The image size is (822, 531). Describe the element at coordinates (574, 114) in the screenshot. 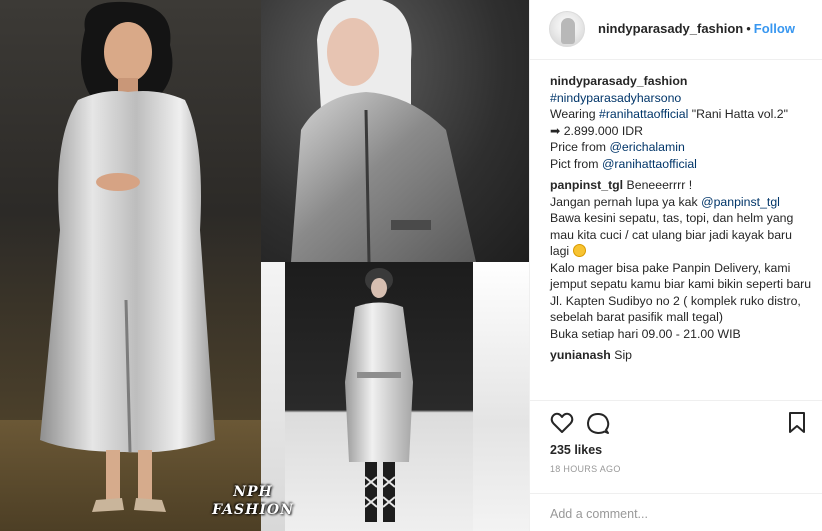

I see `caption-wearing-prefix: Wearing` at that location.